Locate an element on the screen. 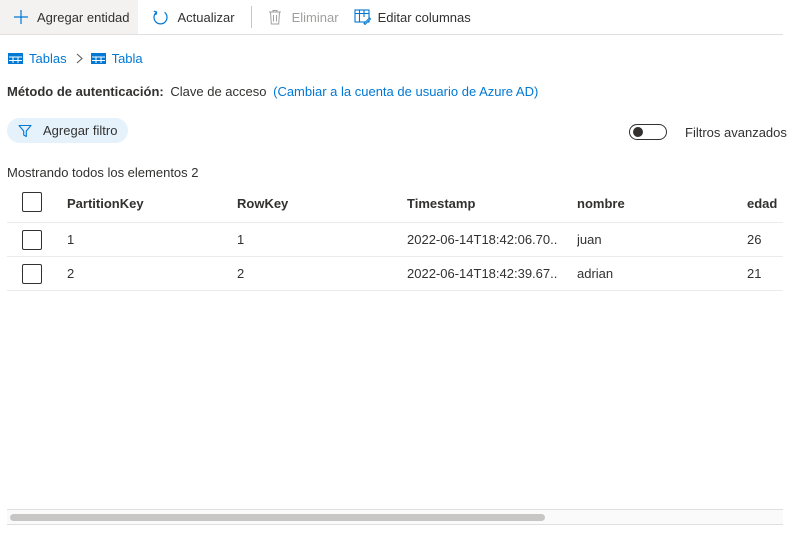 This screenshot has width=803, height=549. column-header-timestamp: Timestamp is located at coordinates (482, 203).